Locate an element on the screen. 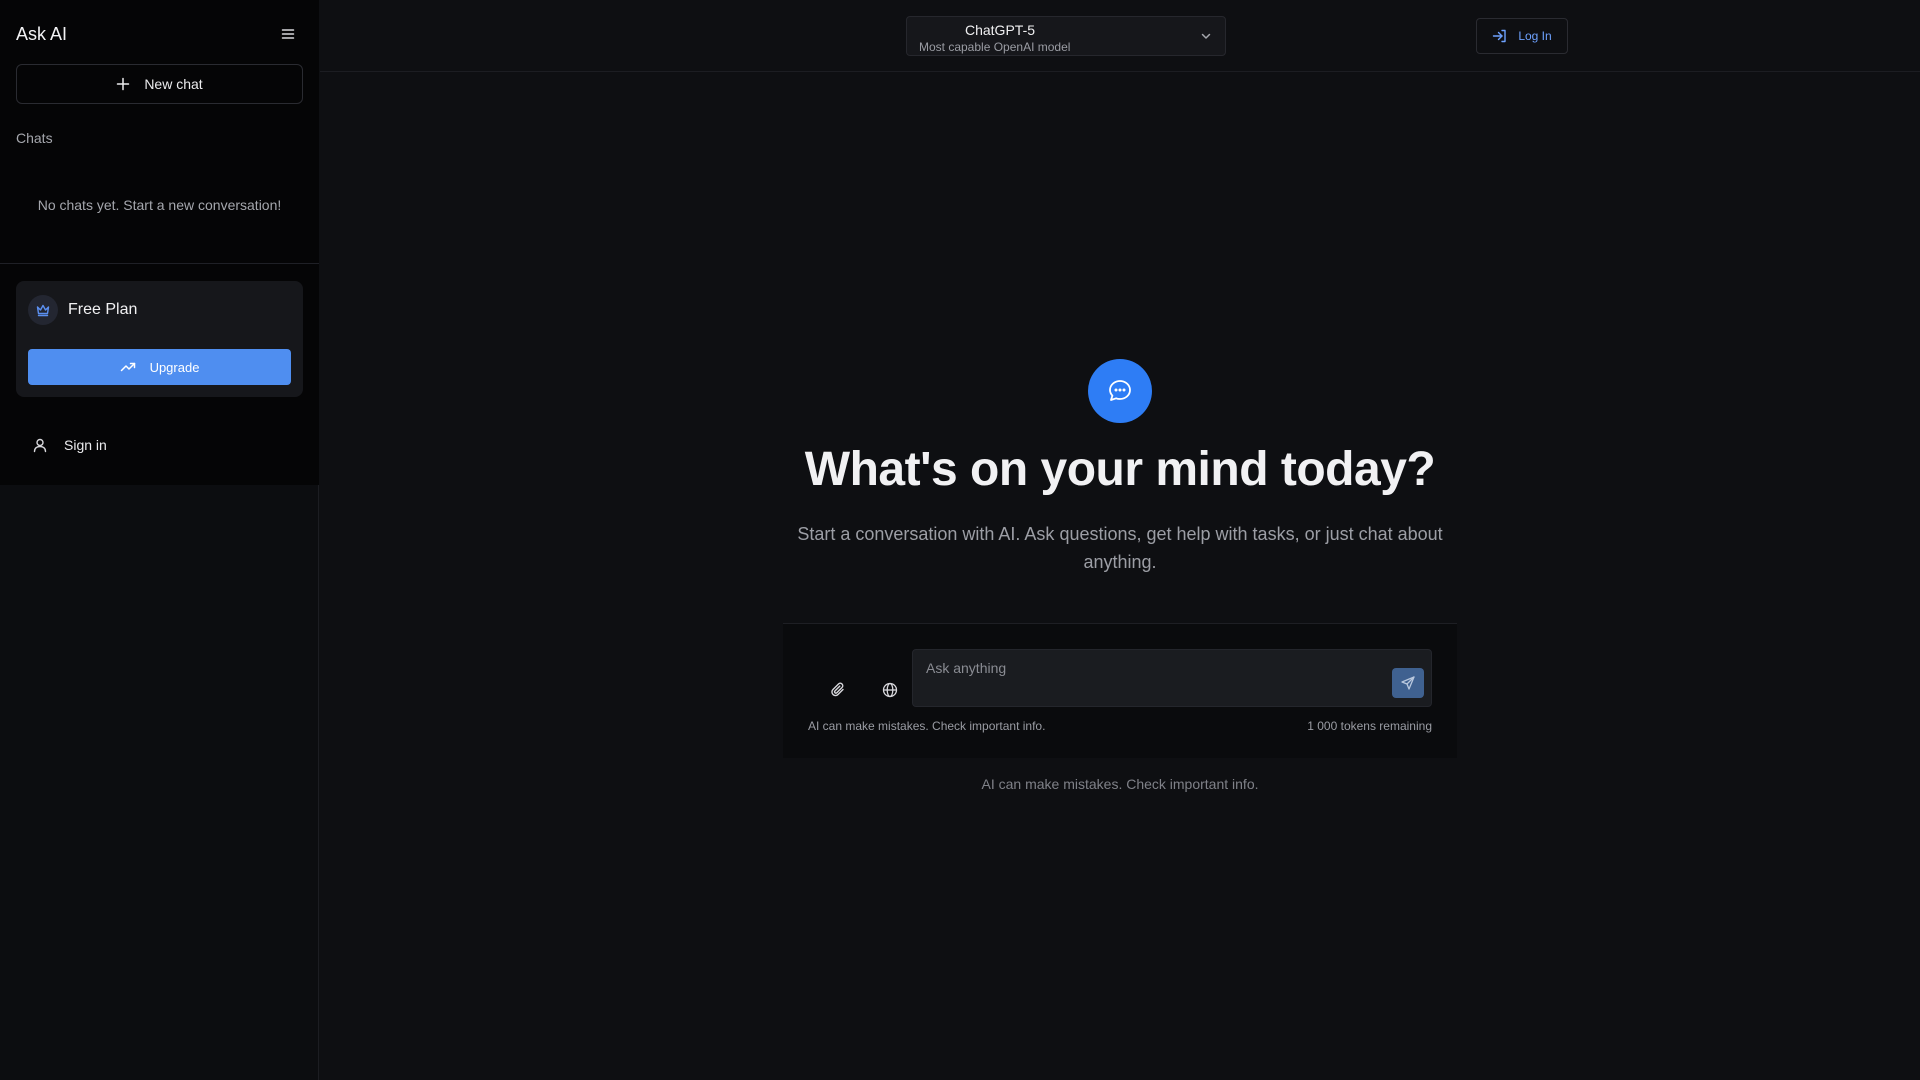 Image resolution: width=1920 pixels, height=1080 pixels. globe-icon is located at coordinates (890, 690).